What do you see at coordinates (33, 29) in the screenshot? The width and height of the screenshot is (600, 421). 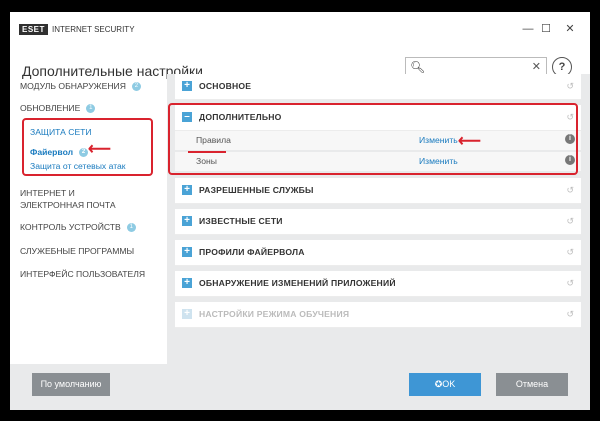 I see `eset-logo: ESET` at bounding box center [33, 29].